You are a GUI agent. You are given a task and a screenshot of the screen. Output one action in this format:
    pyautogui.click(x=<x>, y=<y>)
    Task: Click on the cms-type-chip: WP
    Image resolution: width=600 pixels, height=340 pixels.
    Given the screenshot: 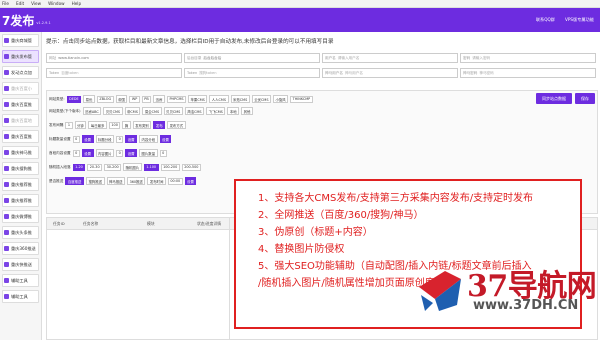 What is the action you would take?
    pyautogui.click(x=134, y=99)
    